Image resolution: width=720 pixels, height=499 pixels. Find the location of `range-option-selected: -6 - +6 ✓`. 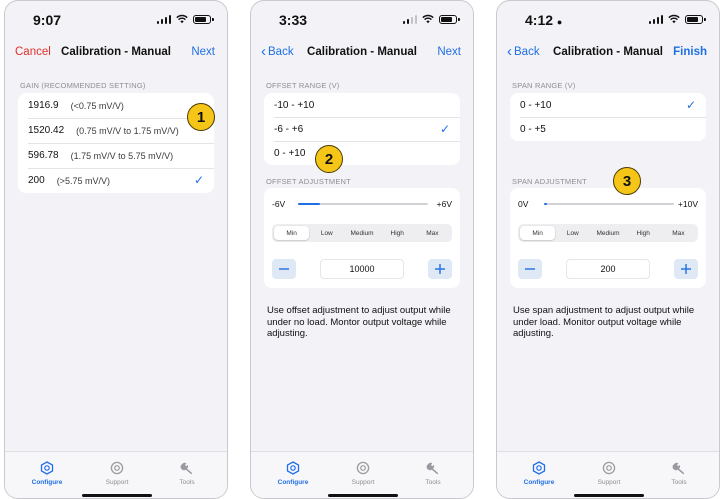

range-option-selected: -6 - +6 ✓ is located at coordinates (362, 129).